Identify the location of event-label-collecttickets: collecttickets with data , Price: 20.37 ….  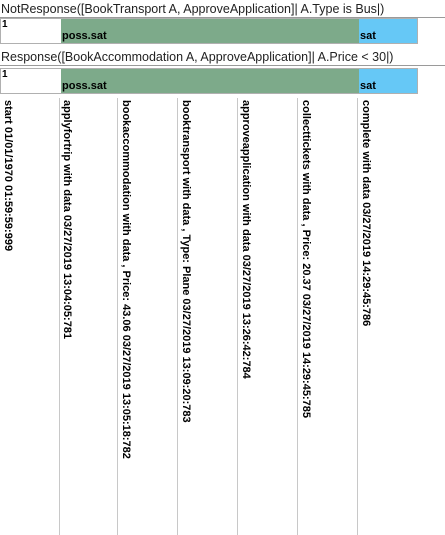
(305, 259).